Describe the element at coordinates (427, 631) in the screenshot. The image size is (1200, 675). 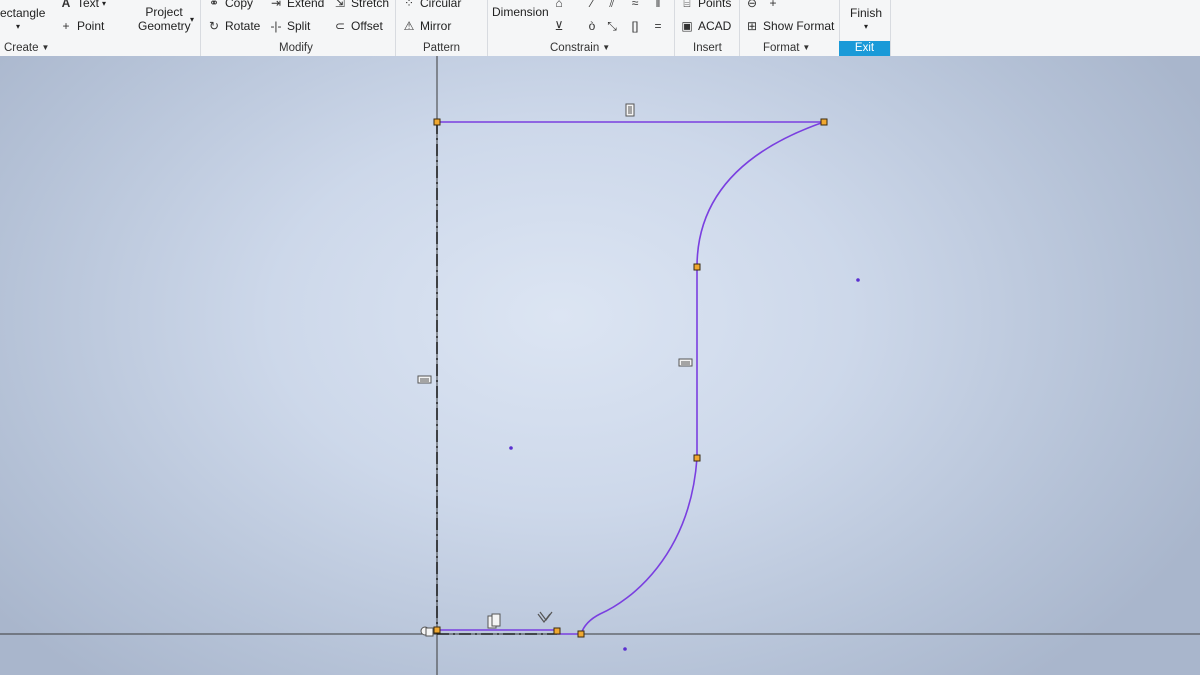
I see `coincident-constraint-icon` at that location.